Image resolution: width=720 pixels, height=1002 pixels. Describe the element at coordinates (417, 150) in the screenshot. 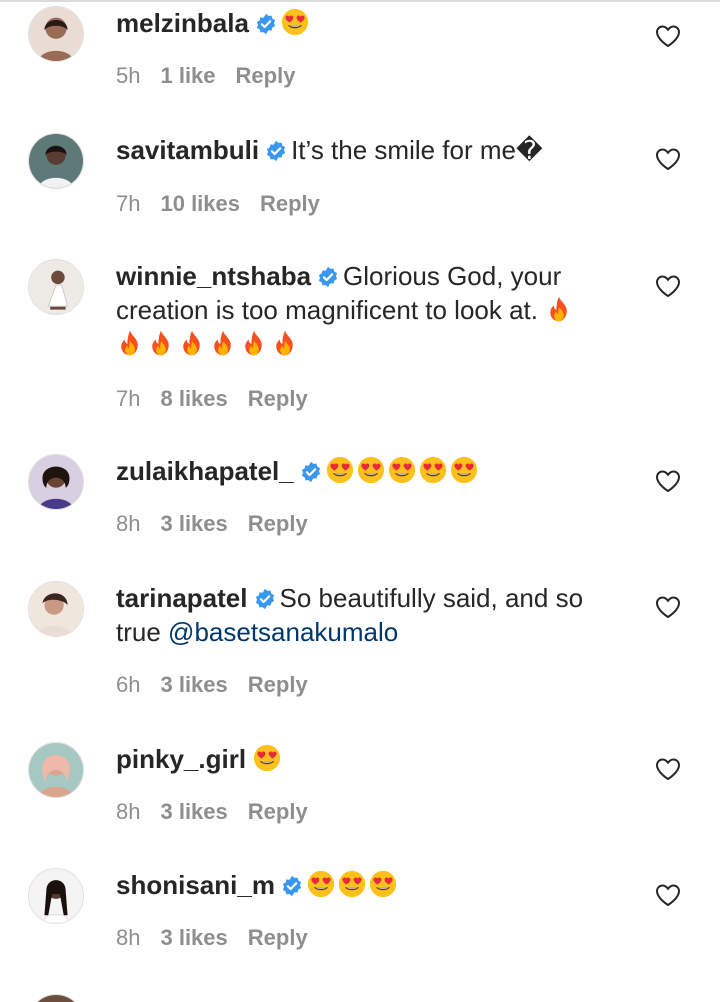

I see `comment-body: It’s the smile for me�` at that location.